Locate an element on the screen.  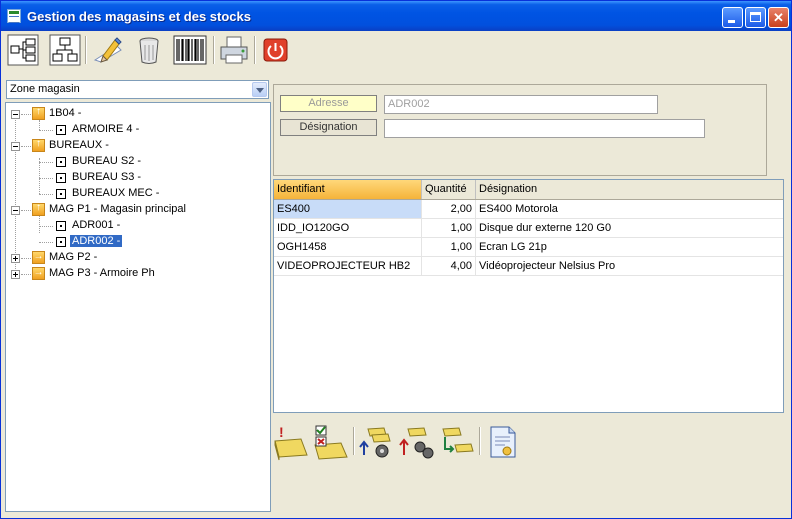
column-header-identifiant: Identifiant is located at coordinates (348, 189).